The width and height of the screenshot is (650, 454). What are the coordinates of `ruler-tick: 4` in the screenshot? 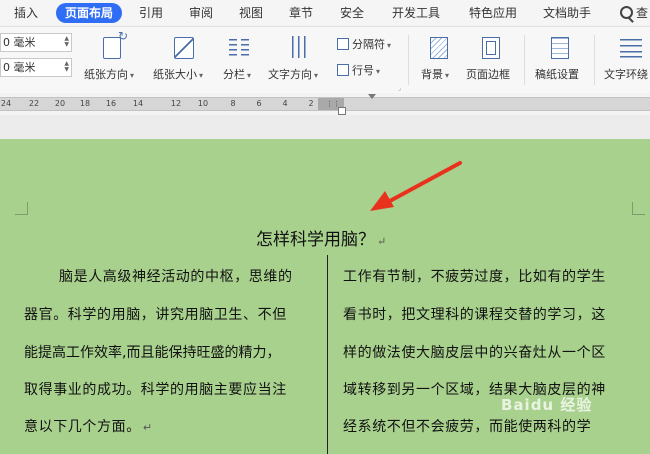 It's located at (285, 103).